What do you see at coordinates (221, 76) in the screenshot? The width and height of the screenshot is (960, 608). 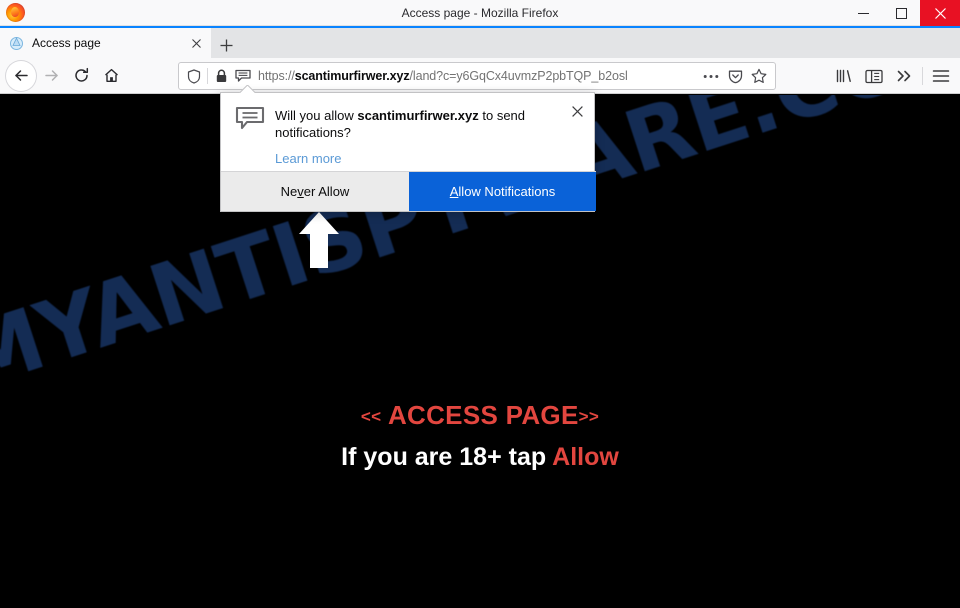 I see `https-lock-icon` at bounding box center [221, 76].